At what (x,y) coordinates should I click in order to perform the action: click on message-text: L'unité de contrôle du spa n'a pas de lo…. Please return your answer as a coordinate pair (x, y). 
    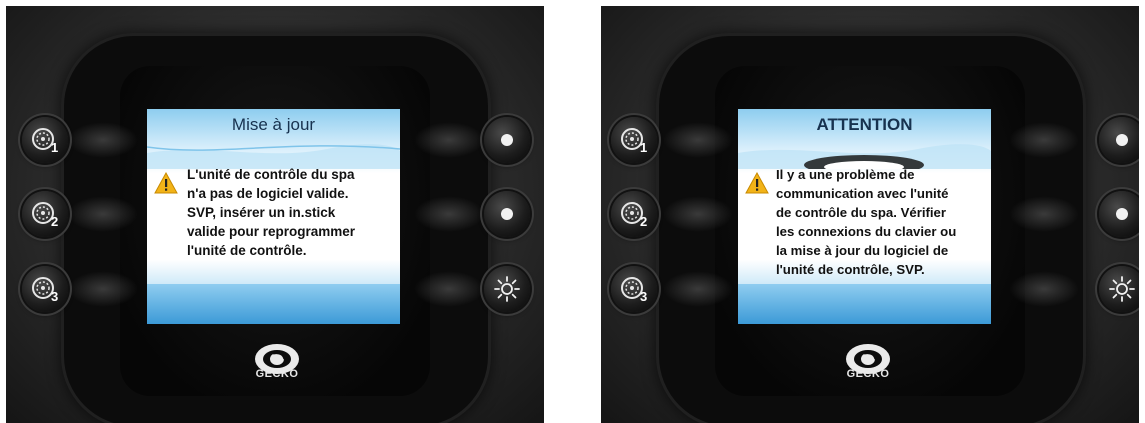
    Looking at the image, I should click on (292, 212).